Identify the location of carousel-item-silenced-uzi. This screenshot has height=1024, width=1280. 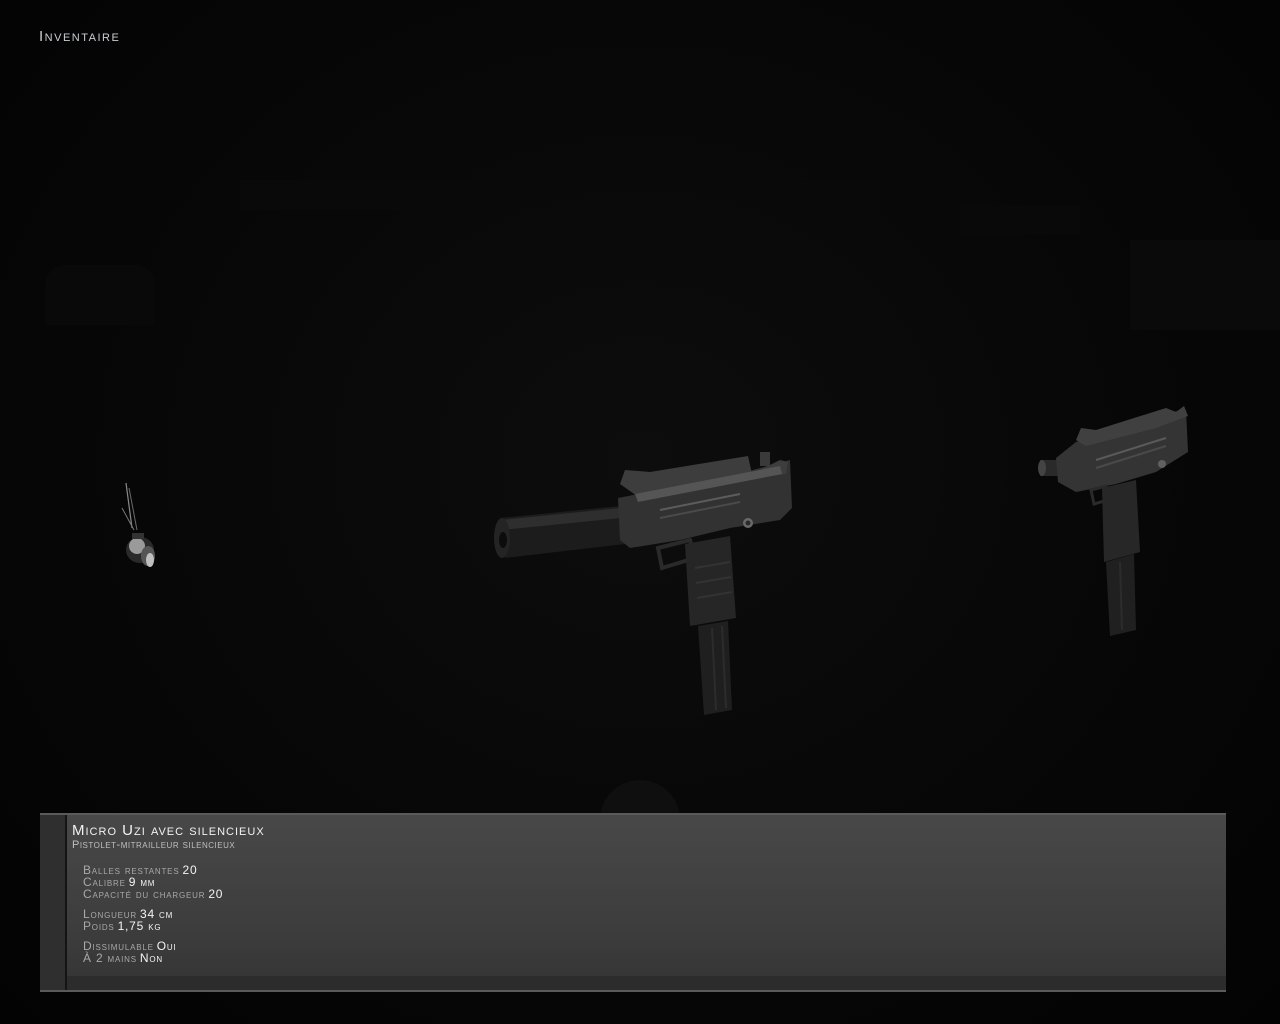
(645, 583).